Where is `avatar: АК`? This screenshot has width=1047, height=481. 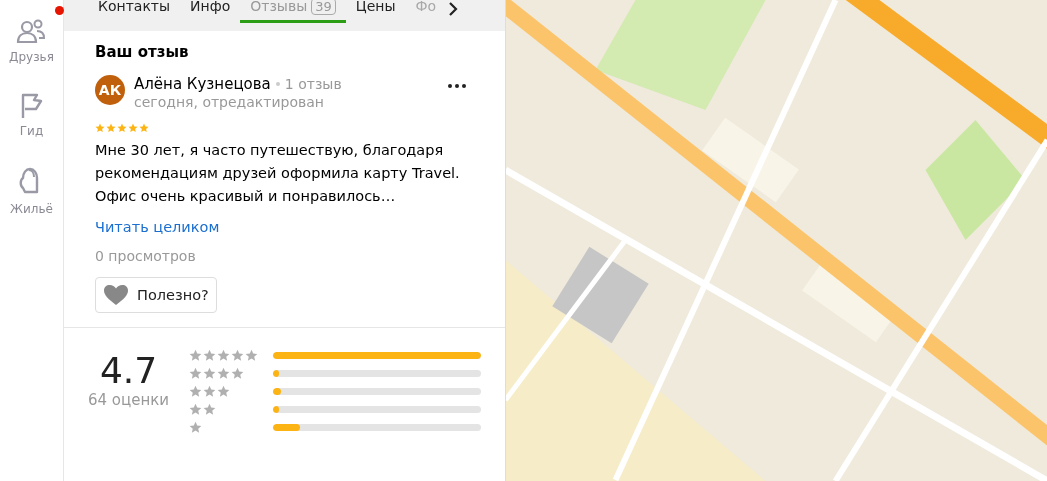
avatar: АК is located at coordinates (110, 90).